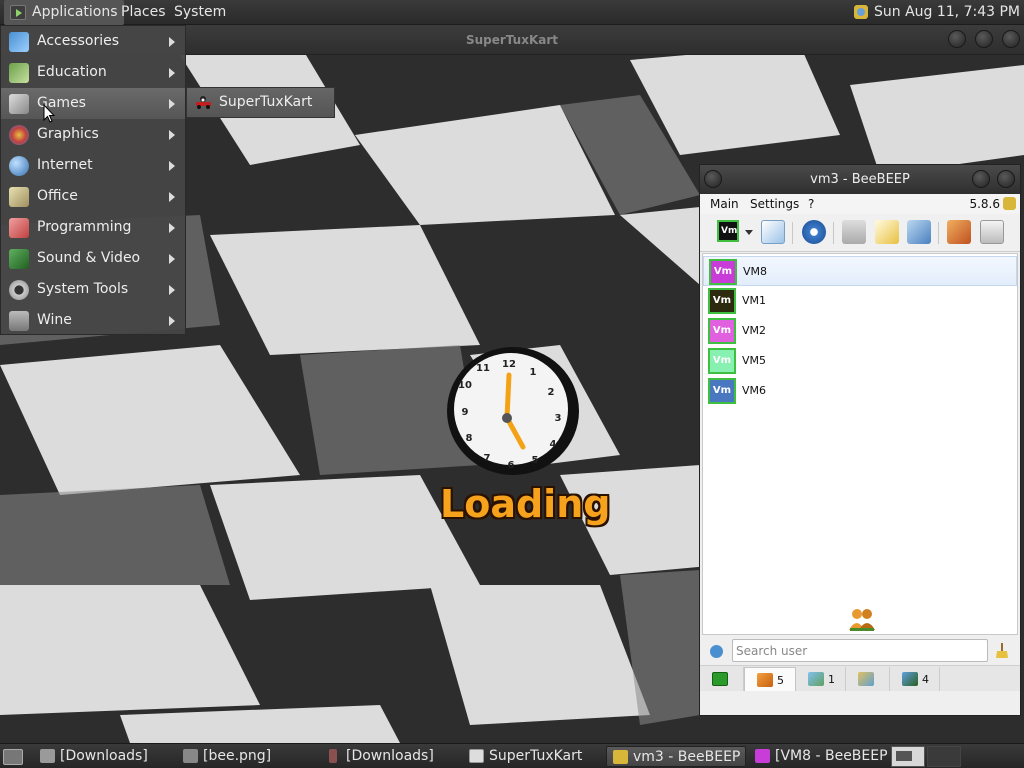 Image resolution: width=1024 pixels, height=768 pixels. Describe the element at coordinates (728, 231) in the screenshot. I see `status-avatar-button: Vm` at that location.